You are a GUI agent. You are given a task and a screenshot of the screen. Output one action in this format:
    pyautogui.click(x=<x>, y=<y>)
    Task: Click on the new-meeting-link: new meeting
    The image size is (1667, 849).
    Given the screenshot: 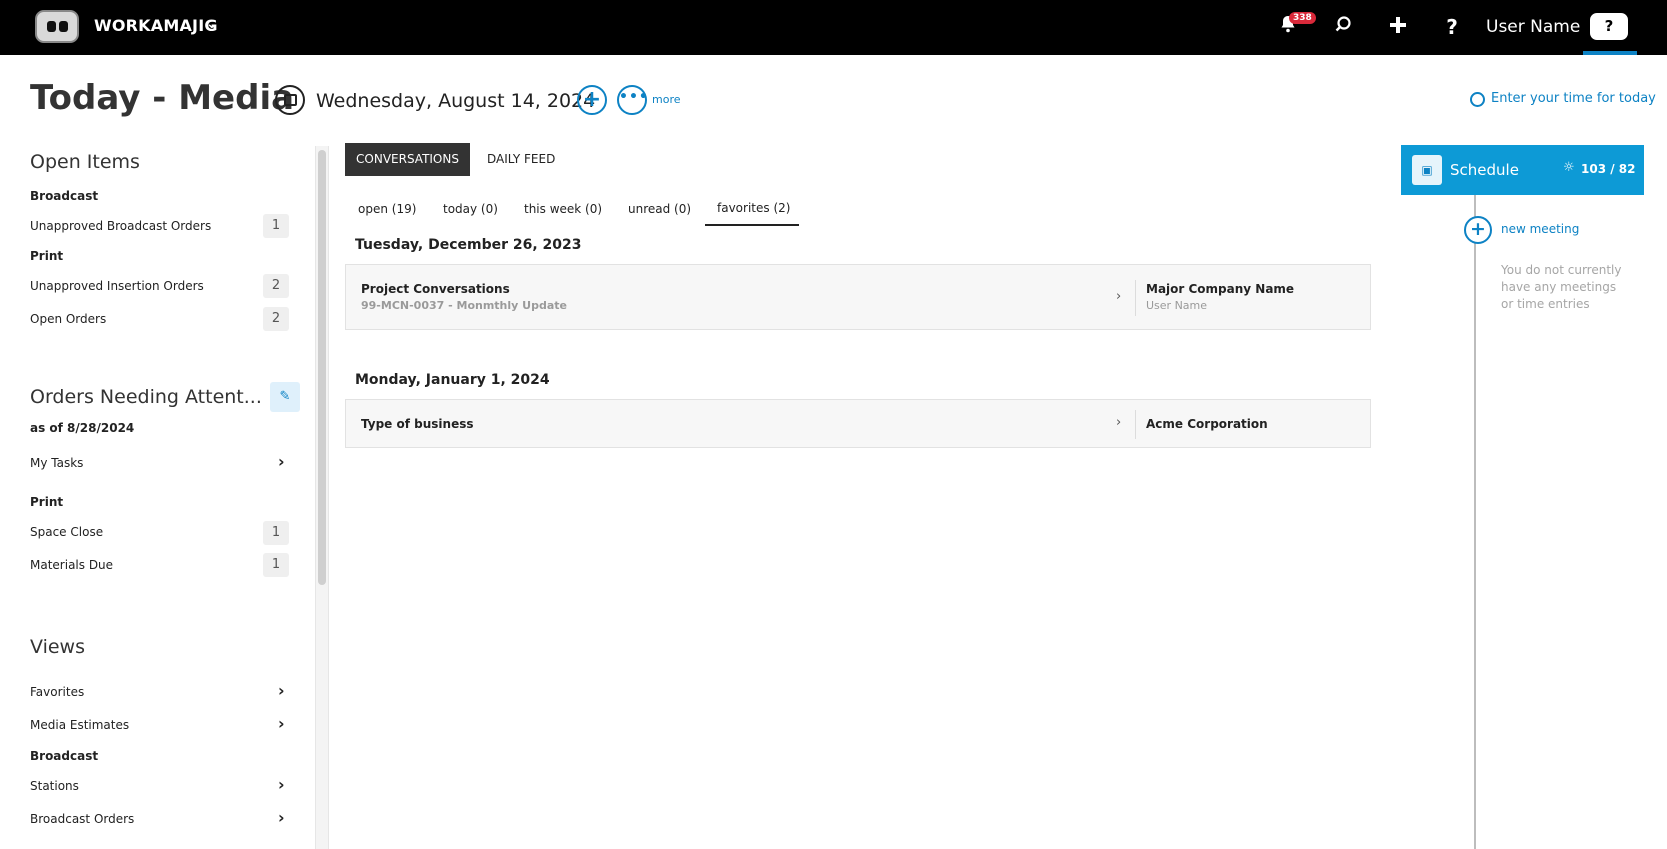 What is the action you would take?
    pyautogui.click(x=1540, y=229)
    